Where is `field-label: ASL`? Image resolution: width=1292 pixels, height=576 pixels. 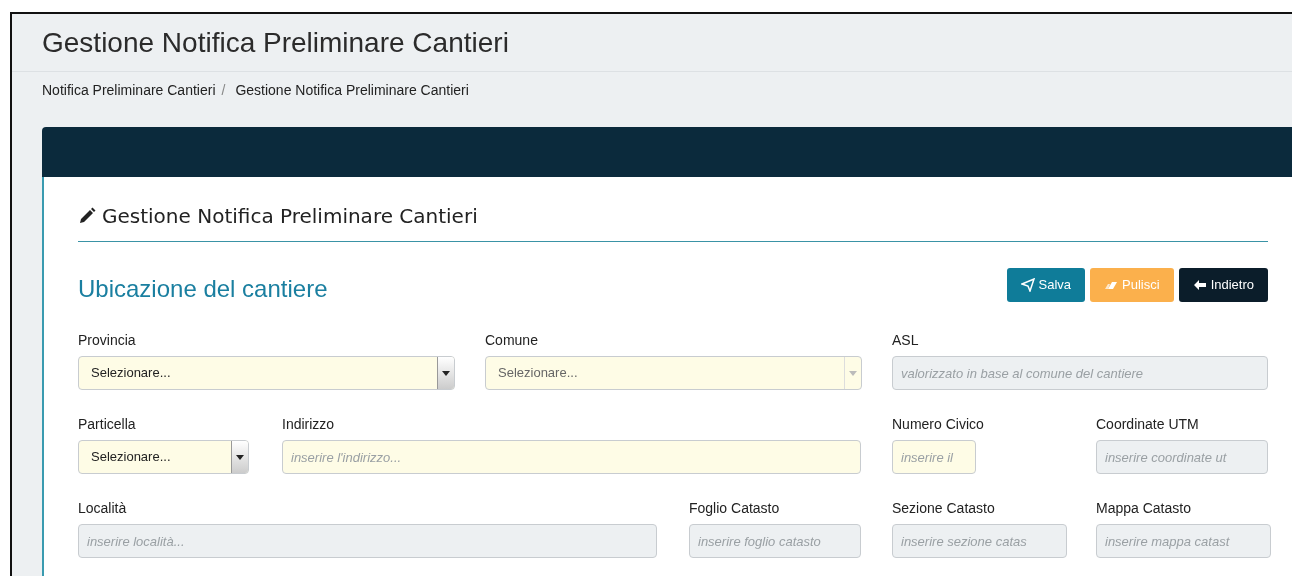
field-label: ASL is located at coordinates (905, 340).